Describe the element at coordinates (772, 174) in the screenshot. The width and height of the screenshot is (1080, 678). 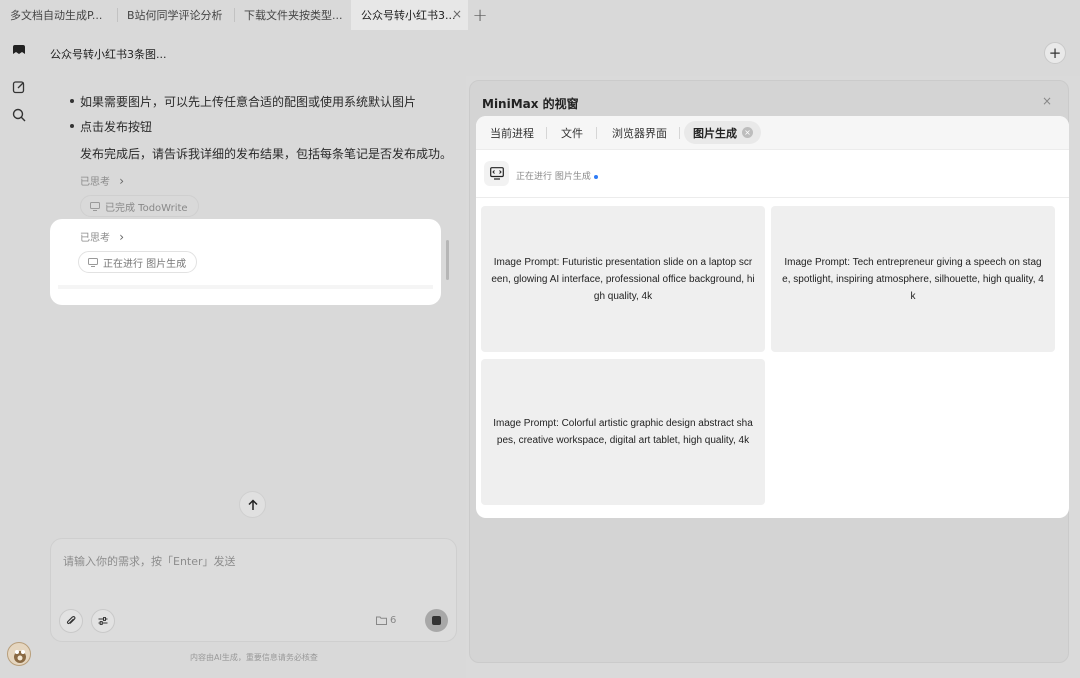
I see `progress-status: 正在进行 图片生成` at that location.